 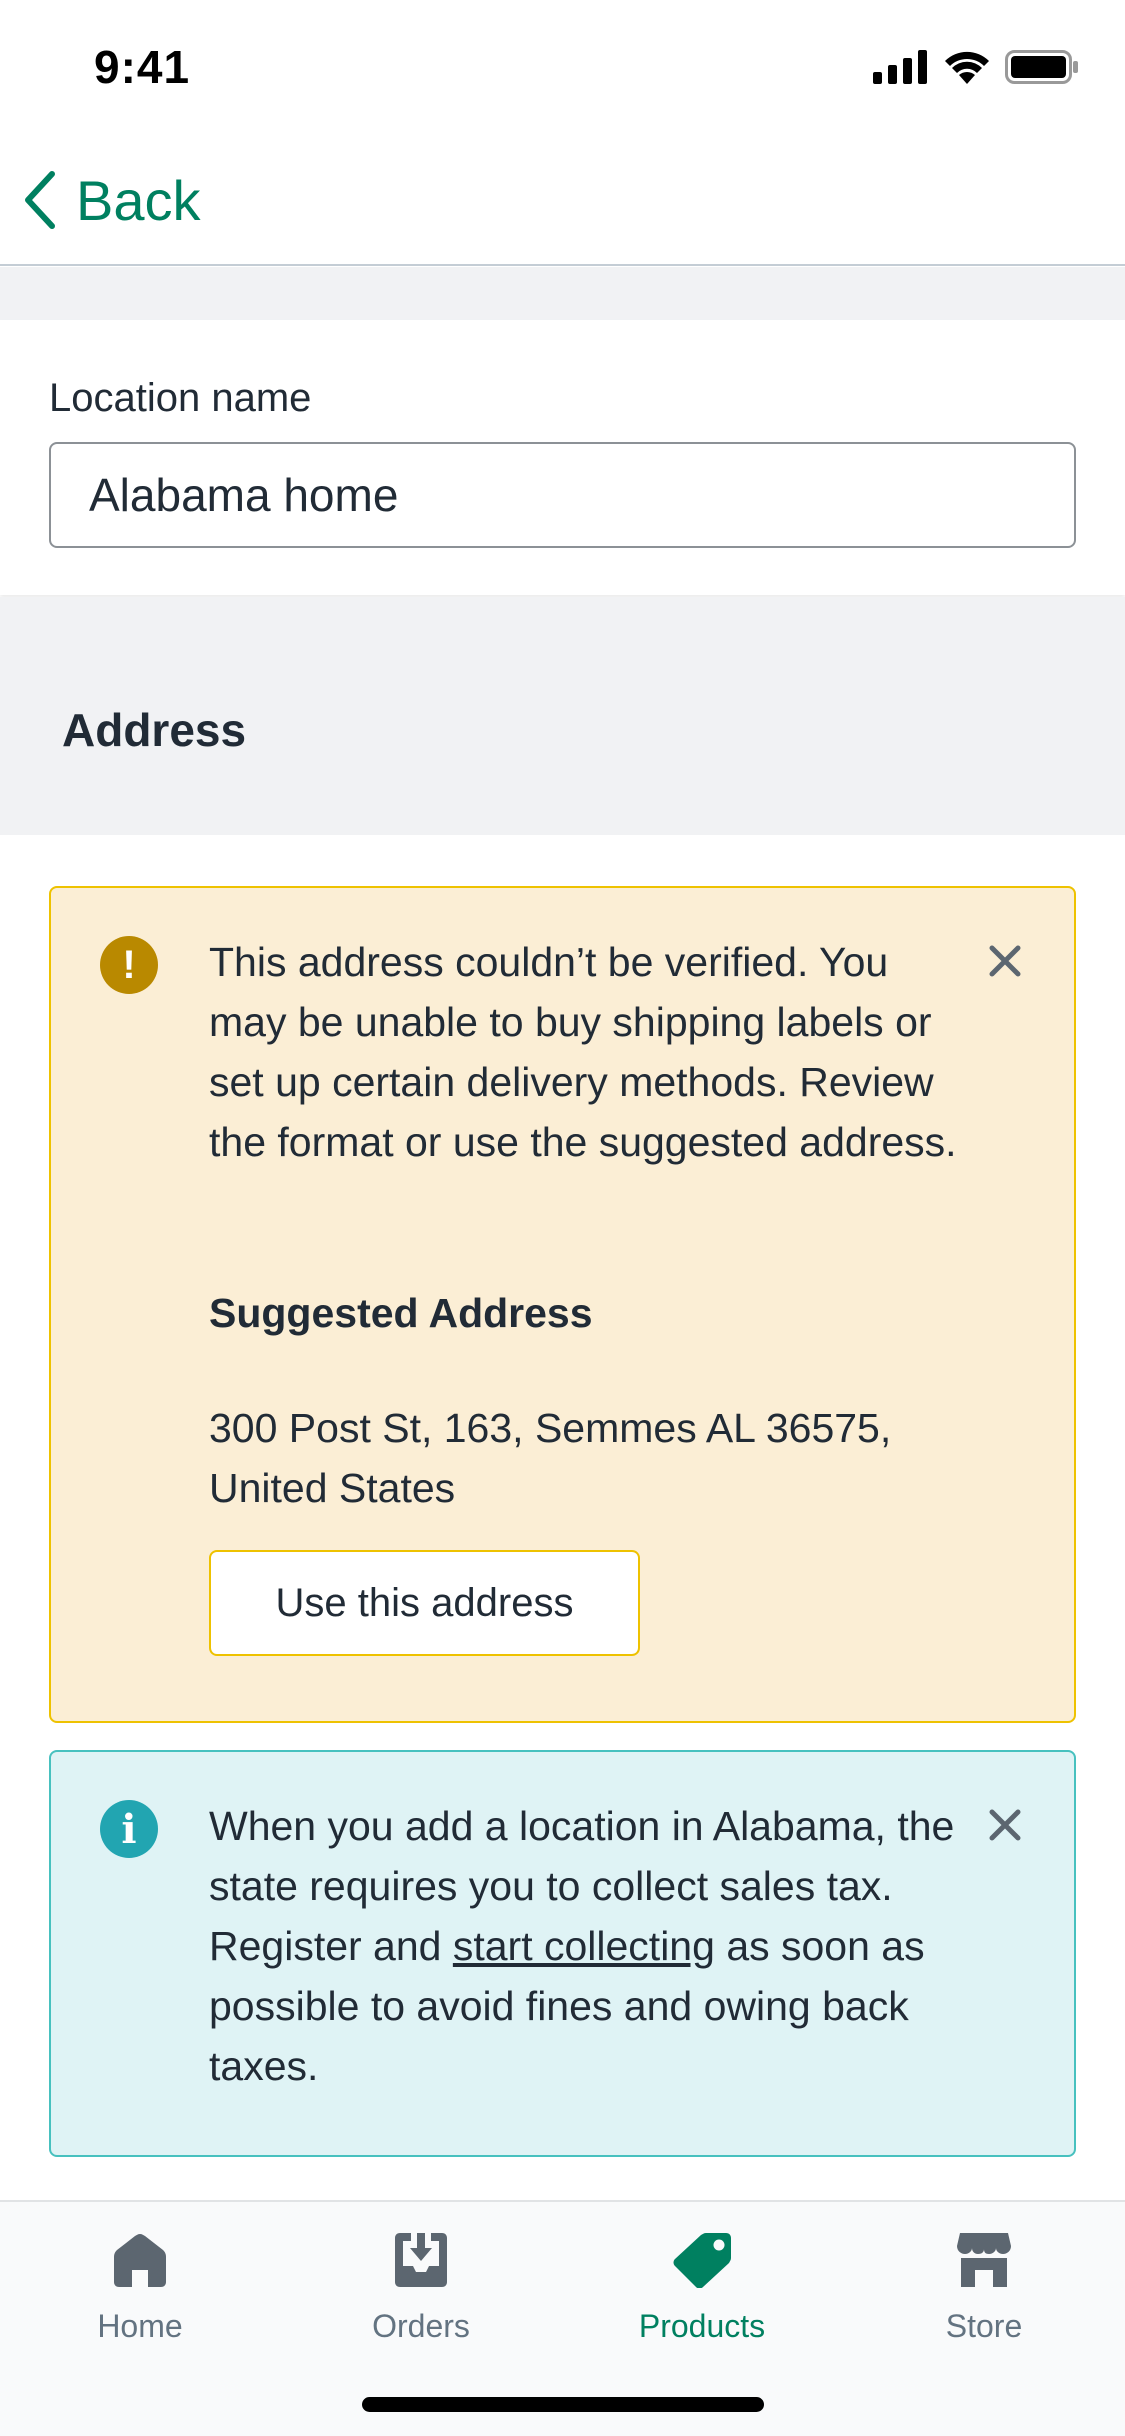 What do you see at coordinates (140, 2288) in the screenshot?
I see `tab-home: Home` at bounding box center [140, 2288].